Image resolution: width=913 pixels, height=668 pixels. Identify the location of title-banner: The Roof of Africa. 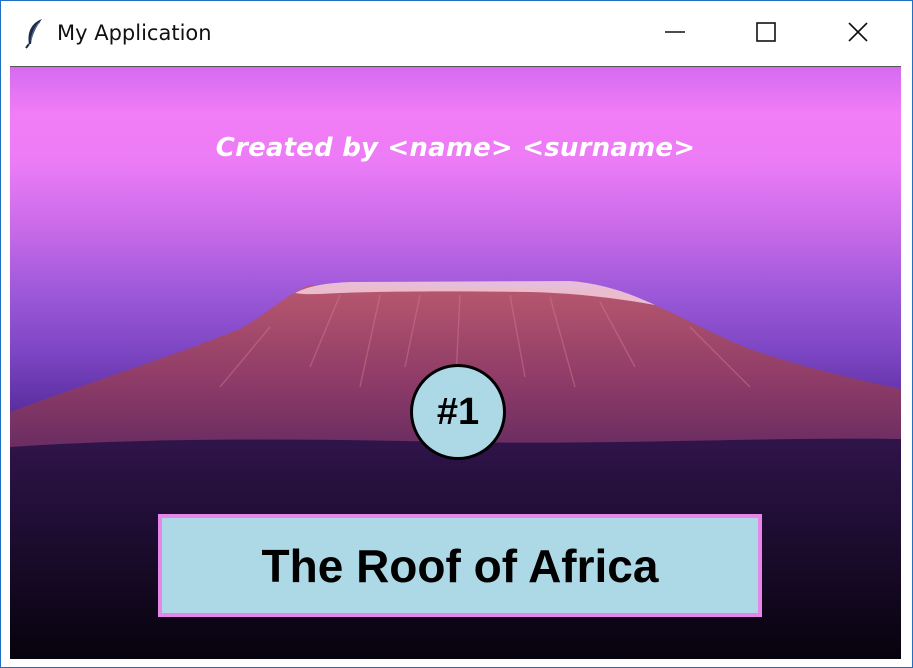
(460, 565).